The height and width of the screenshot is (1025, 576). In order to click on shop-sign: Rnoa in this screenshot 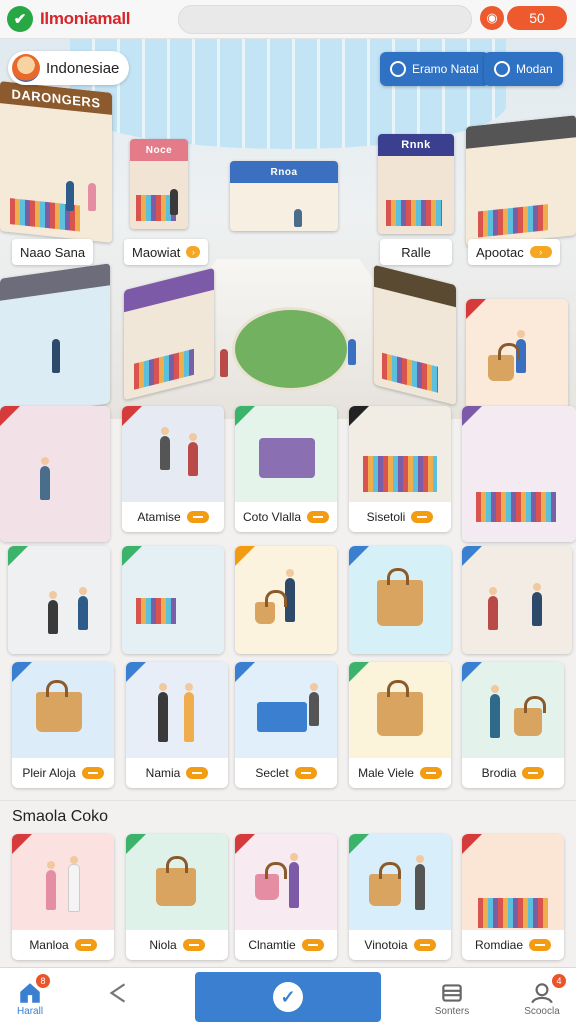, I will do `click(284, 172)`.